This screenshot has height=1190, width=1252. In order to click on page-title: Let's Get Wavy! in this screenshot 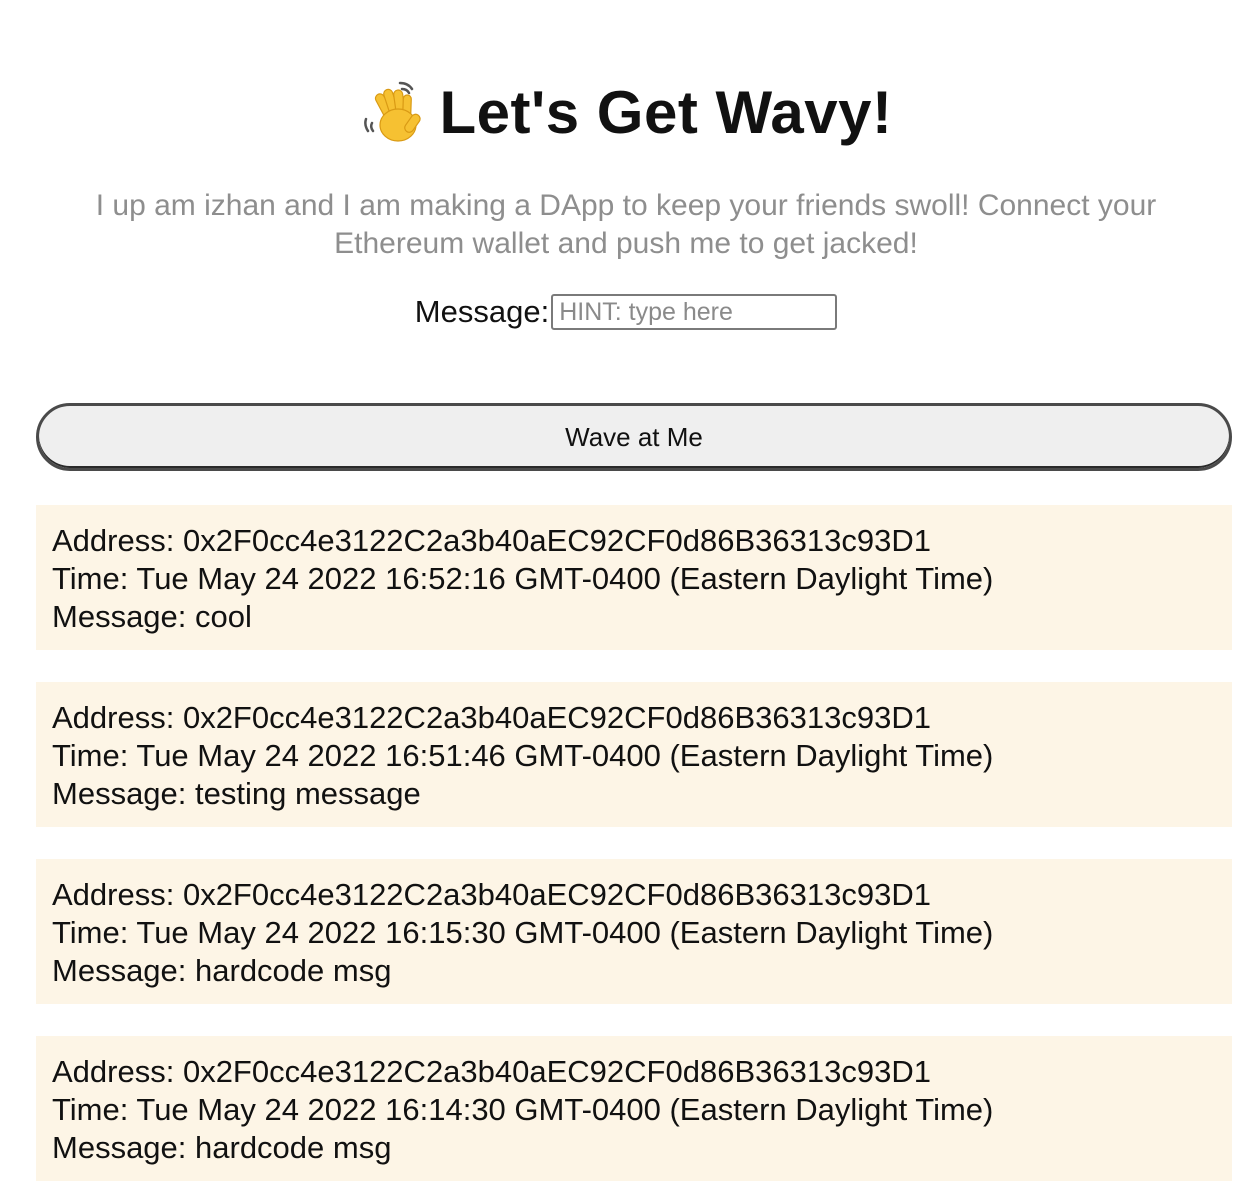, I will do `click(666, 112)`.